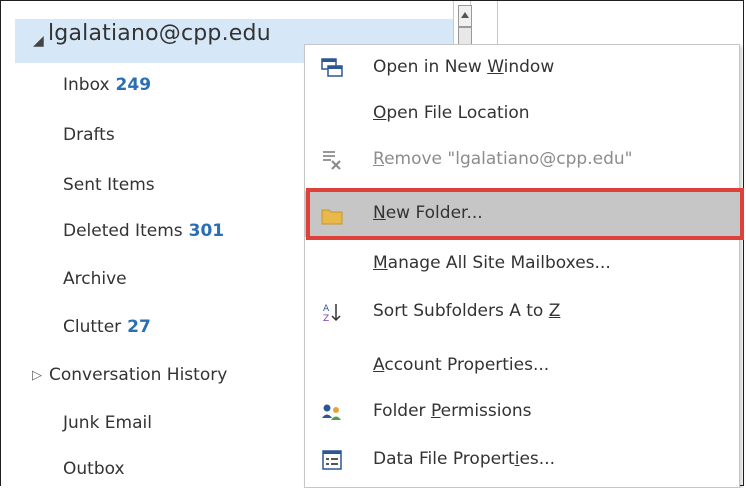 The width and height of the screenshot is (746, 488). I want to click on svg-text: Z, so click(326, 318).